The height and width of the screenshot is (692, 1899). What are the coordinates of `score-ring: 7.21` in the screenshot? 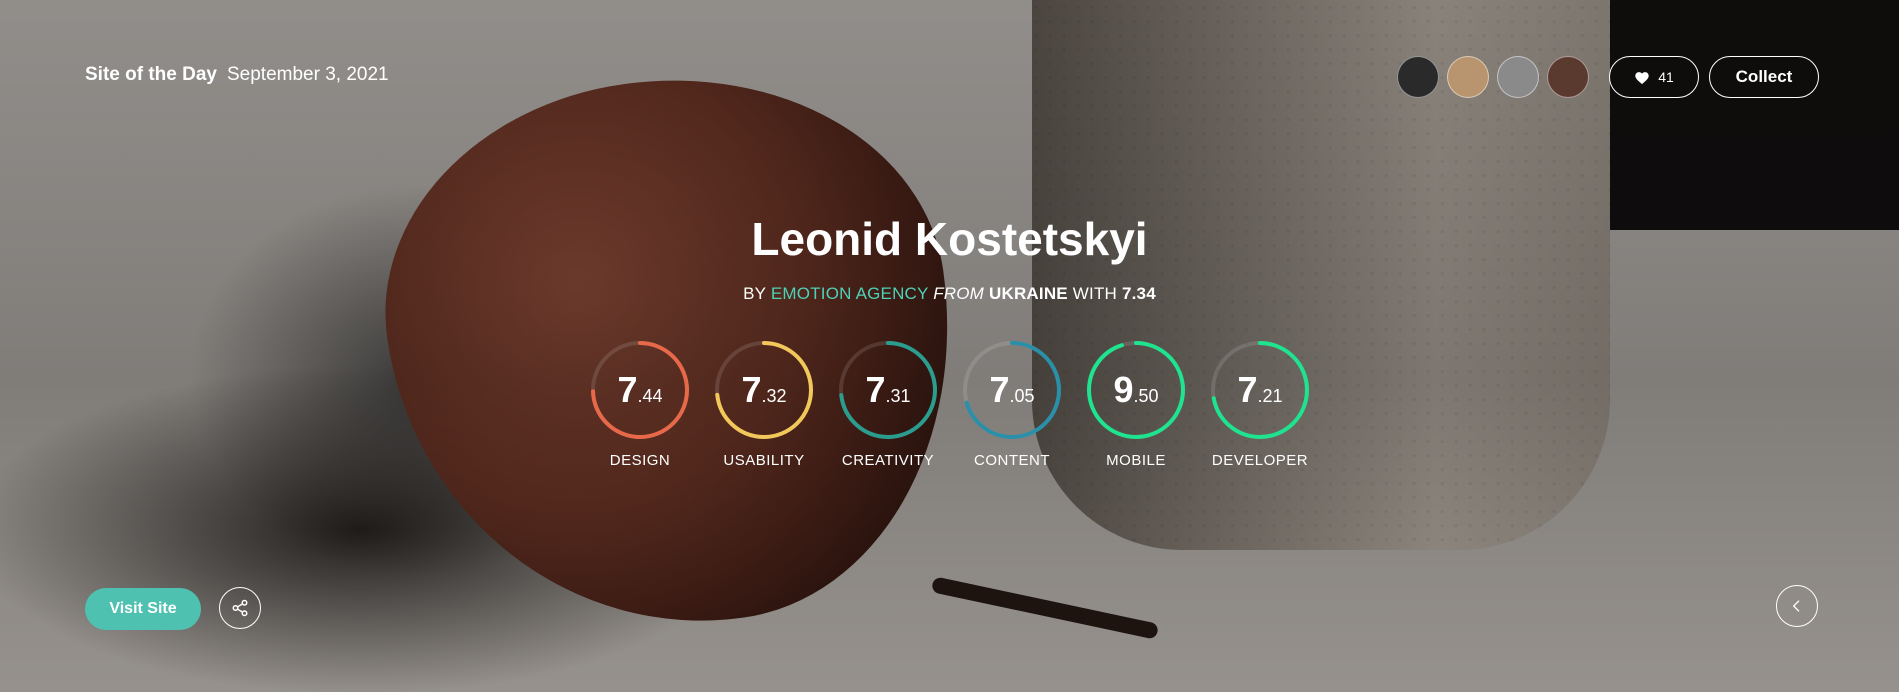 It's located at (1260, 390).